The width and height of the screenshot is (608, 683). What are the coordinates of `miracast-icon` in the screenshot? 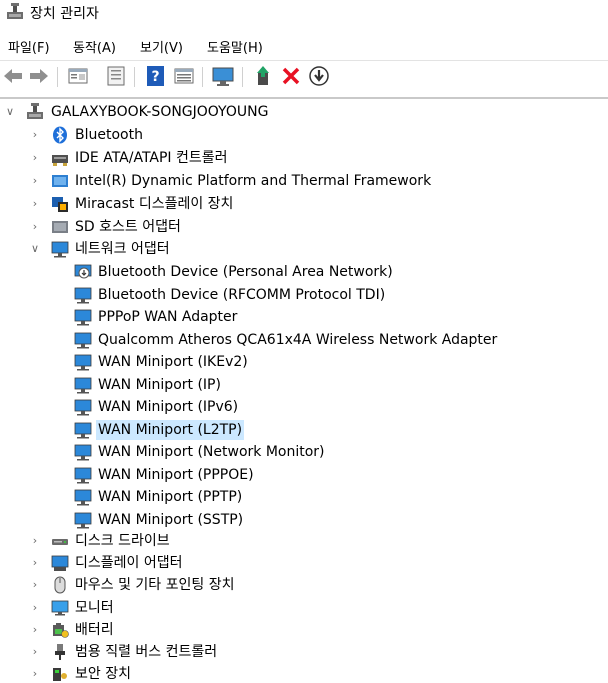 It's located at (60, 204).